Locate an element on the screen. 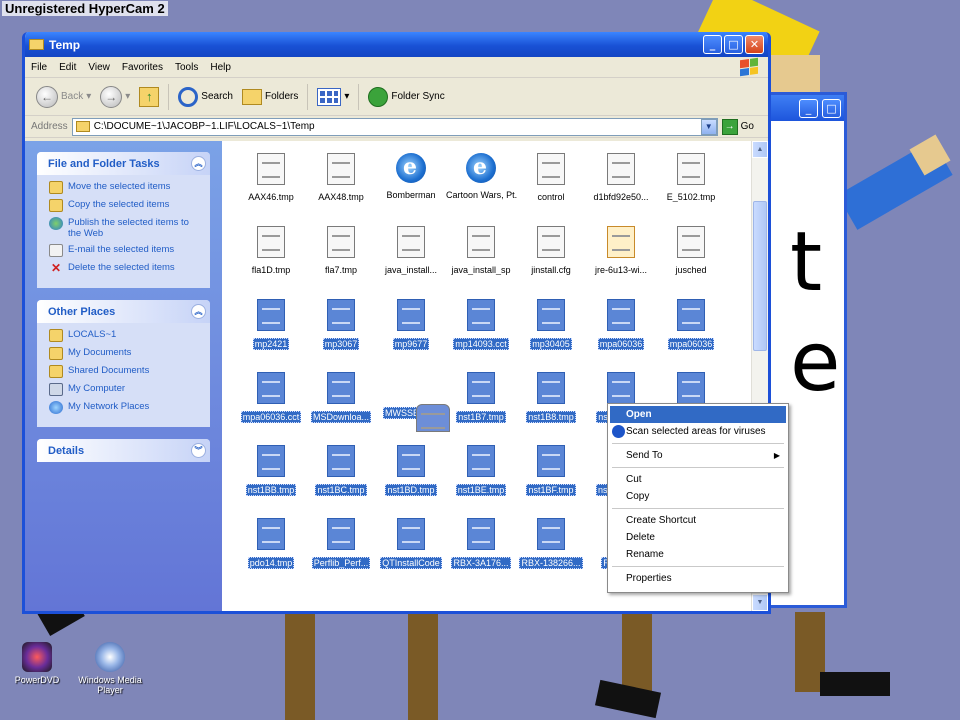  file-item: Cartoon Wars, Pt. 2 is located at coordinates (481, 176).